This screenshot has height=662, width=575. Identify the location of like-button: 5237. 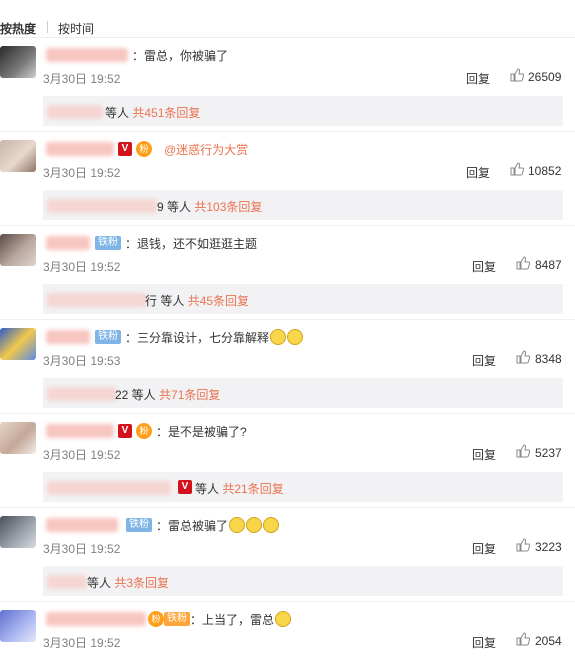
(540, 452).